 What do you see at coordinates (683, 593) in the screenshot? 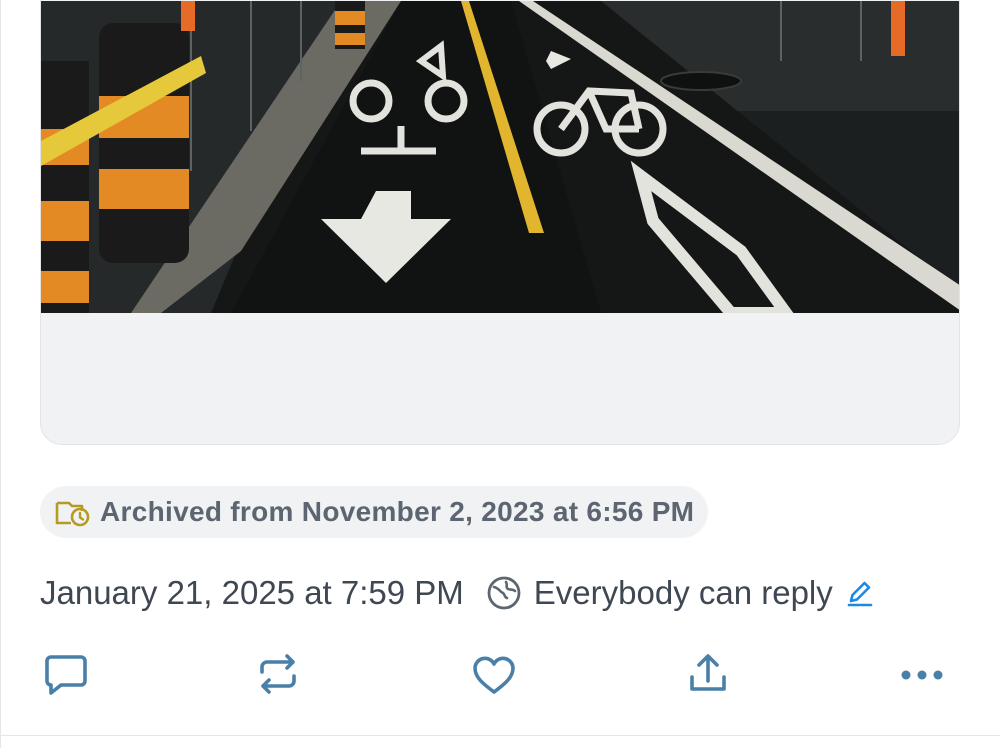
I see `reply-setting: Everybody can reply` at bounding box center [683, 593].